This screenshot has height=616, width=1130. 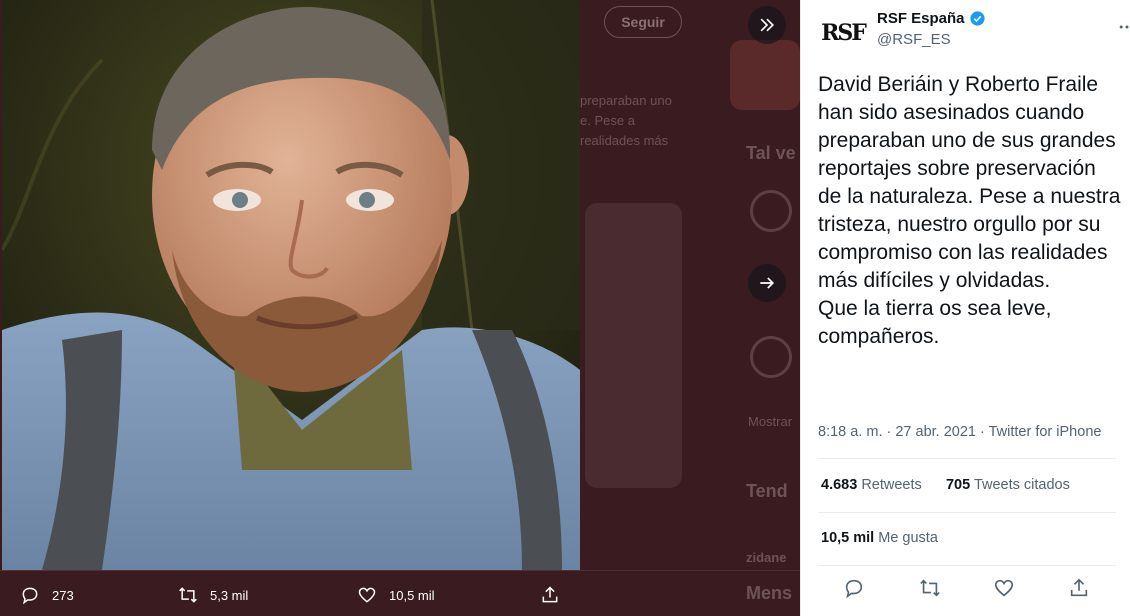 I want to click on media-reply-button: 273, so click(x=47, y=595).